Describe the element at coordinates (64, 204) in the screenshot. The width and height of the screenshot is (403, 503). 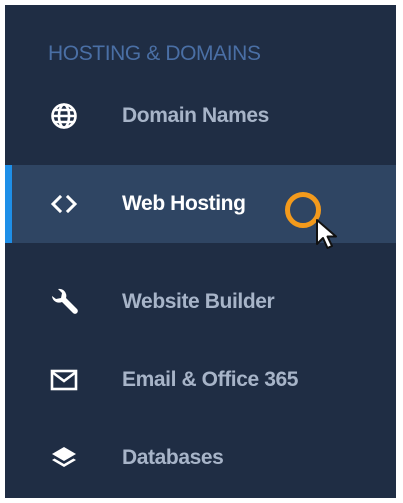
I see `code-brackets-icon` at that location.